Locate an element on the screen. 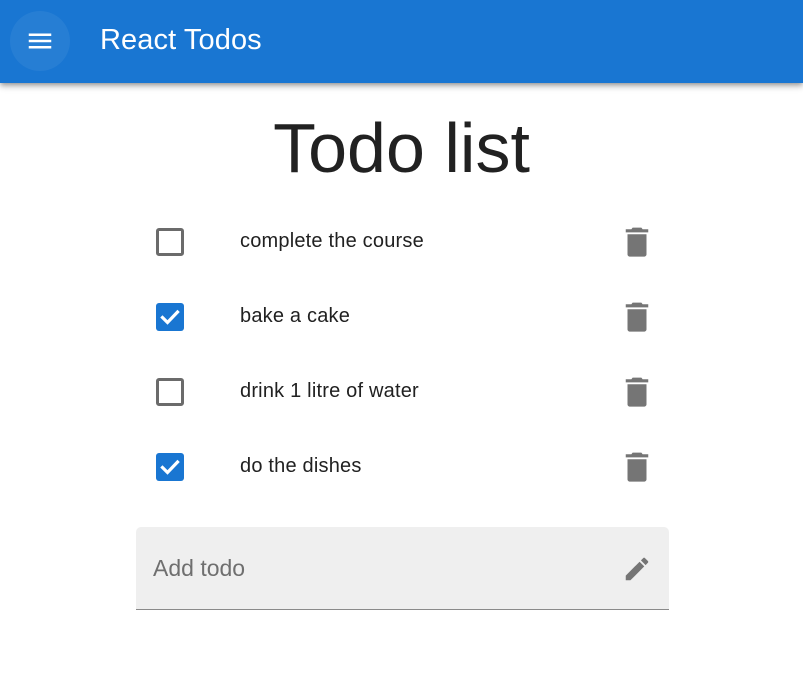 The width and height of the screenshot is (803, 692). menu-icon is located at coordinates (40, 41).